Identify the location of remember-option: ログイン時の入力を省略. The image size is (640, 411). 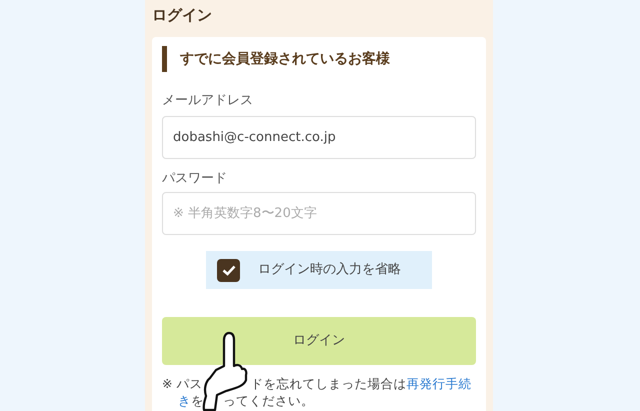
(319, 270).